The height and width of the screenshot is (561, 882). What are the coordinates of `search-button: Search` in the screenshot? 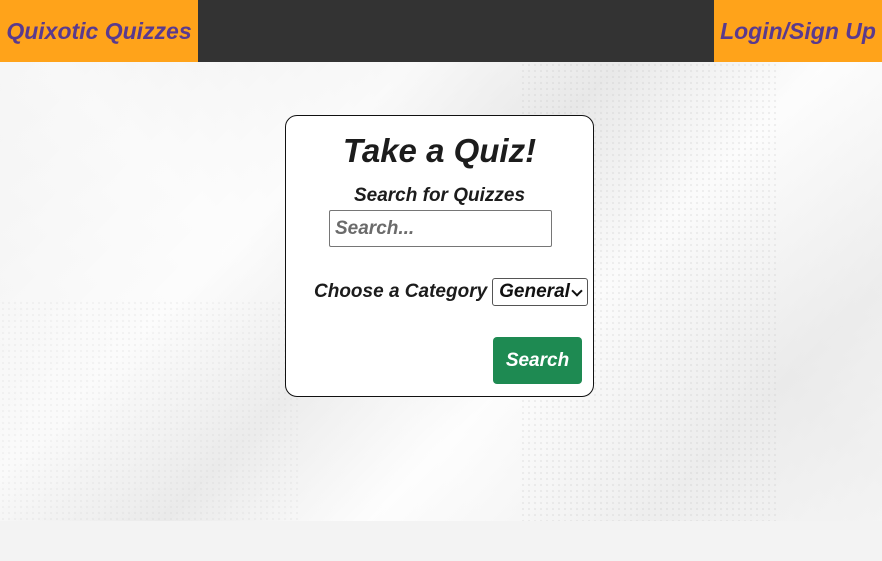 It's located at (537, 360).